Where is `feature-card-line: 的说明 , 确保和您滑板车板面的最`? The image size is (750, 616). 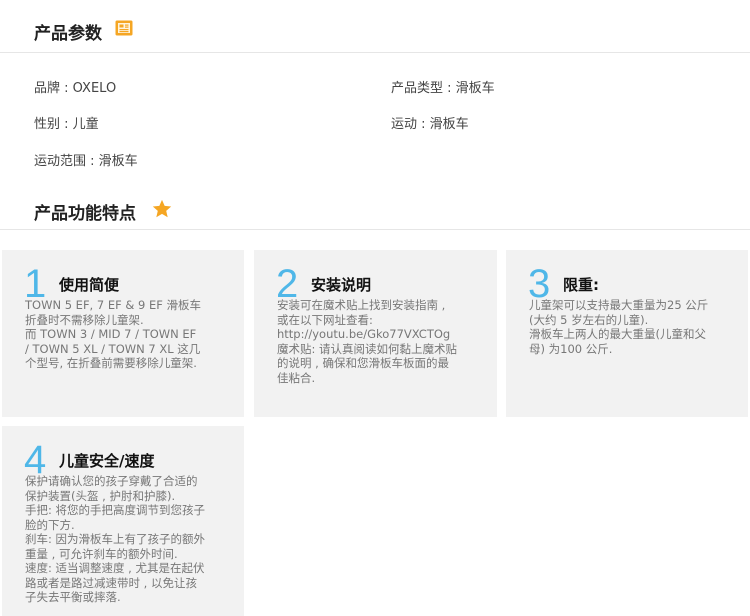 feature-card-line: 的说明 , 确保和您滑板车板面的最 is located at coordinates (363, 363).